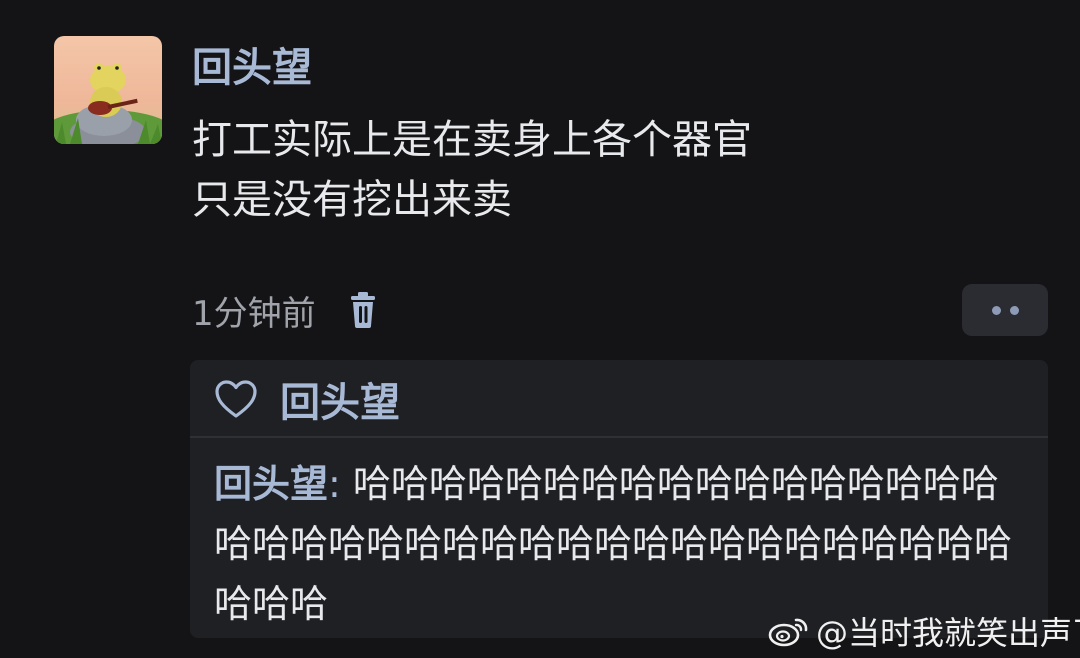  Describe the element at coordinates (252, 68) in the screenshot. I see `post-username: 回头望` at that location.